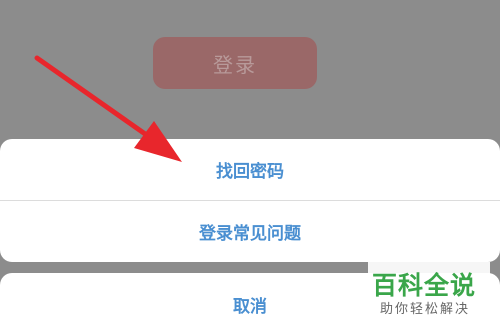  Describe the element at coordinates (424, 285) in the screenshot. I see `watermark-title: 百科全说` at that location.